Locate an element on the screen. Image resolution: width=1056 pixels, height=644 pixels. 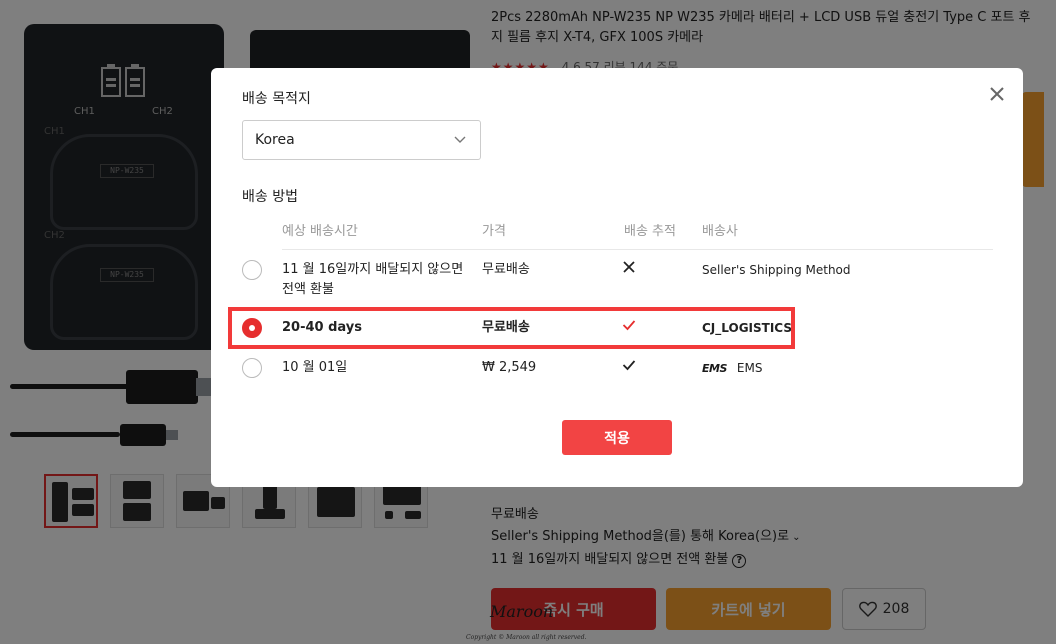
apply-button: 적용 is located at coordinates (617, 437).